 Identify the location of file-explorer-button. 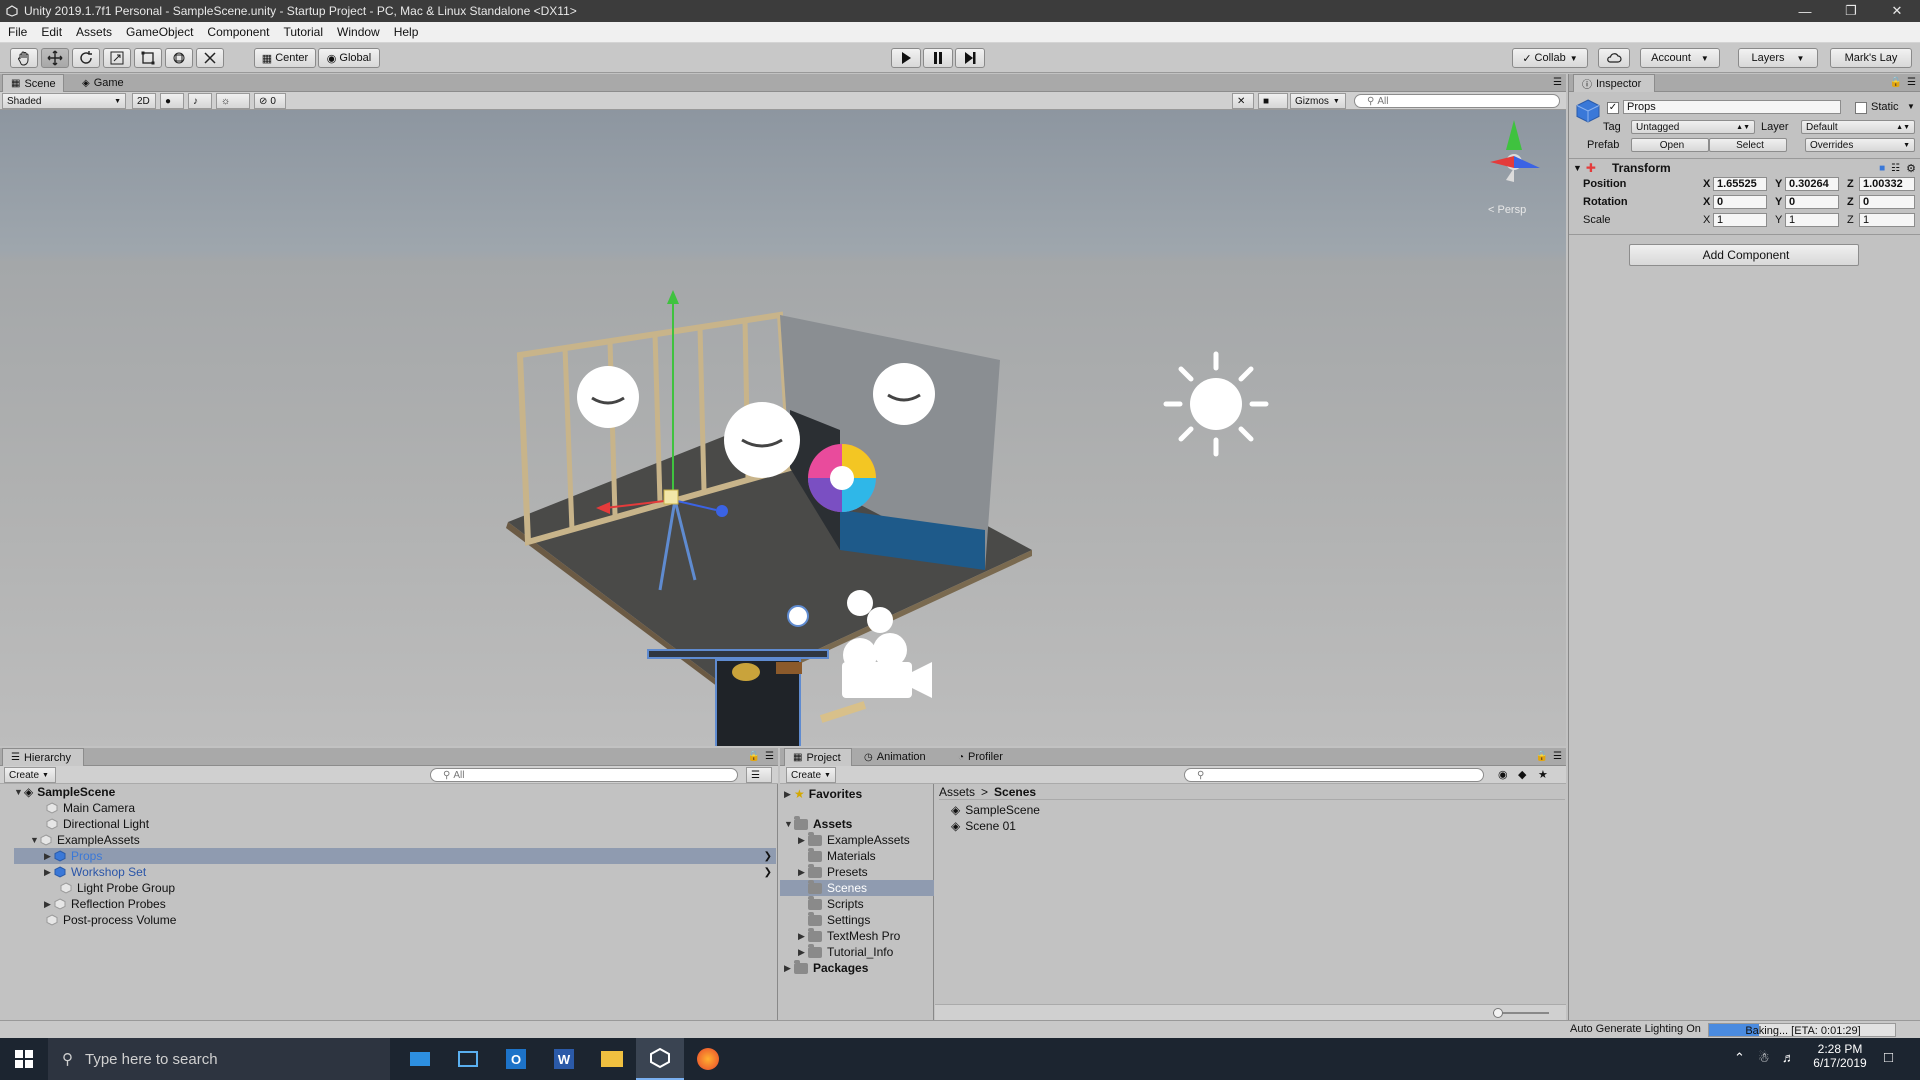
(468, 1059).